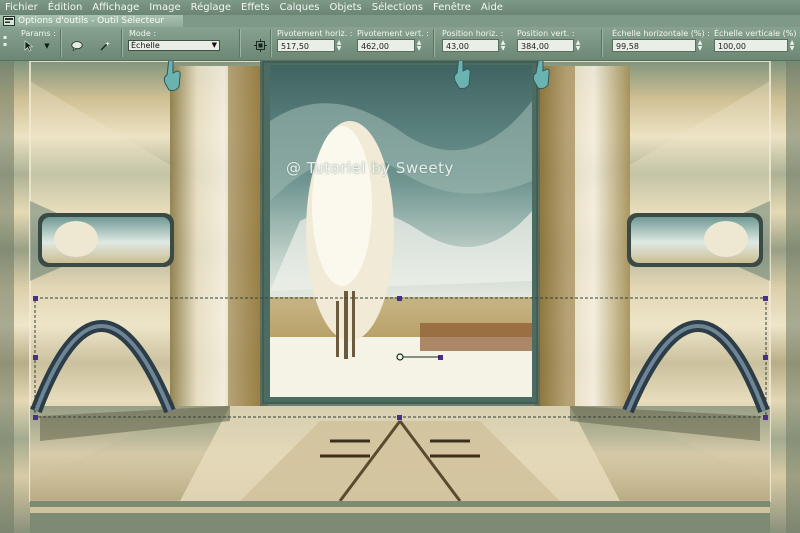 The height and width of the screenshot is (533, 800). Describe the element at coordinates (47, 46) in the screenshot. I see `preset-dropdown-arrow: ▼` at that location.